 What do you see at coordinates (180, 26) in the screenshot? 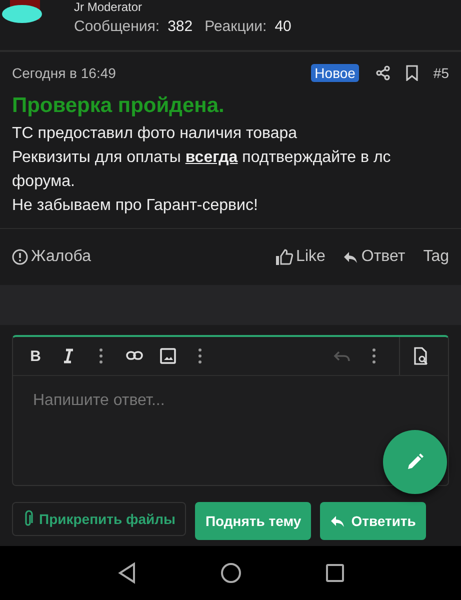
I see `stat-value: 382` at bounding box center [180, 26].